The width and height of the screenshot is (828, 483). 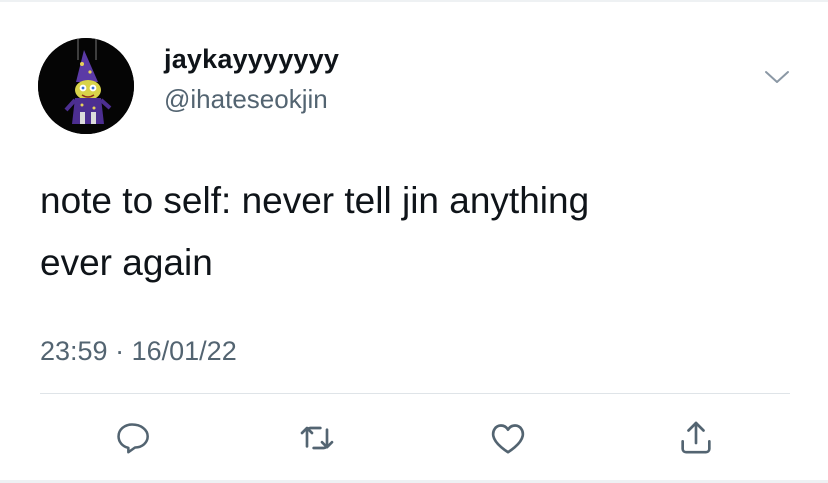 I want to click on avatar-image, so click(x=86, y=86).